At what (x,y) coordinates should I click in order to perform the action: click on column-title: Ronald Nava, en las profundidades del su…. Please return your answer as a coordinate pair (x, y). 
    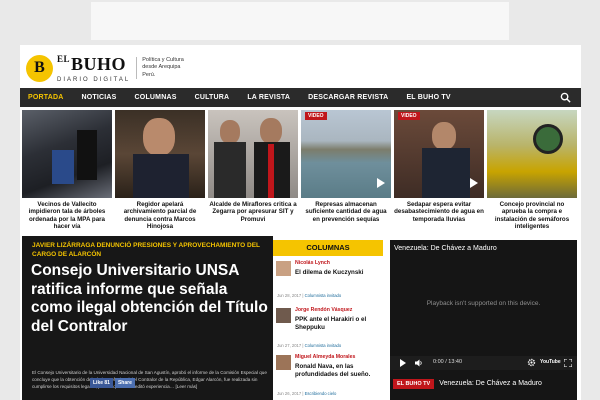
    Looking at the image, I should click on (338, 371).